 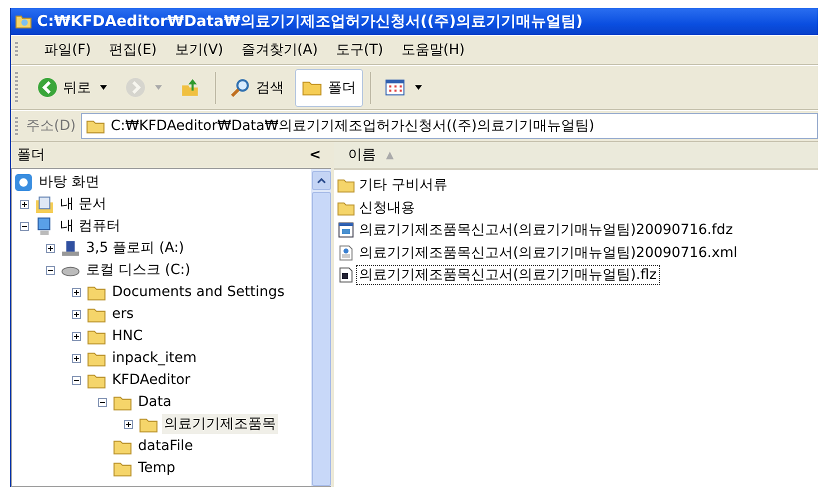 I want to click on file-item: 신청내용, so click(x=387, y=208).